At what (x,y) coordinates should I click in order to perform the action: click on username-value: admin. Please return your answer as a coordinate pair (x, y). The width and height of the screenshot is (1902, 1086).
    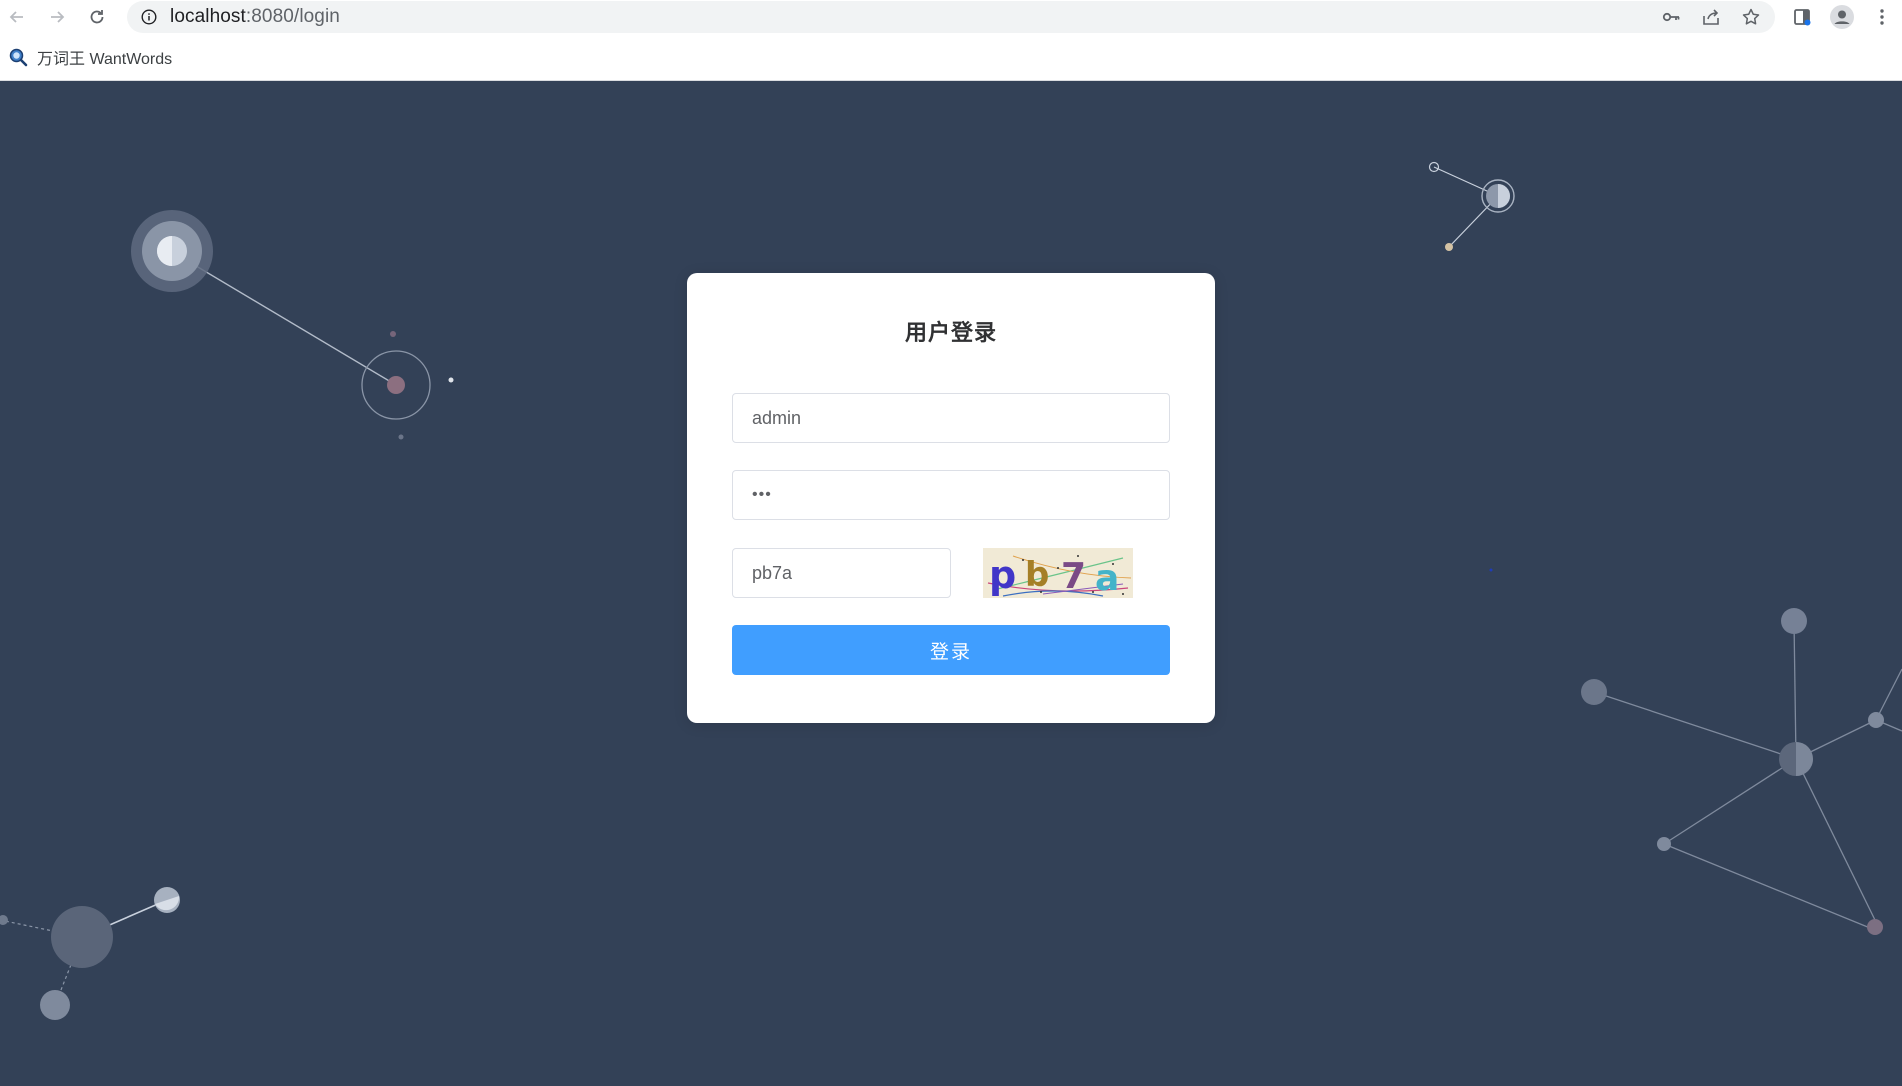
    Looking at the image, I should click on (777, 417).